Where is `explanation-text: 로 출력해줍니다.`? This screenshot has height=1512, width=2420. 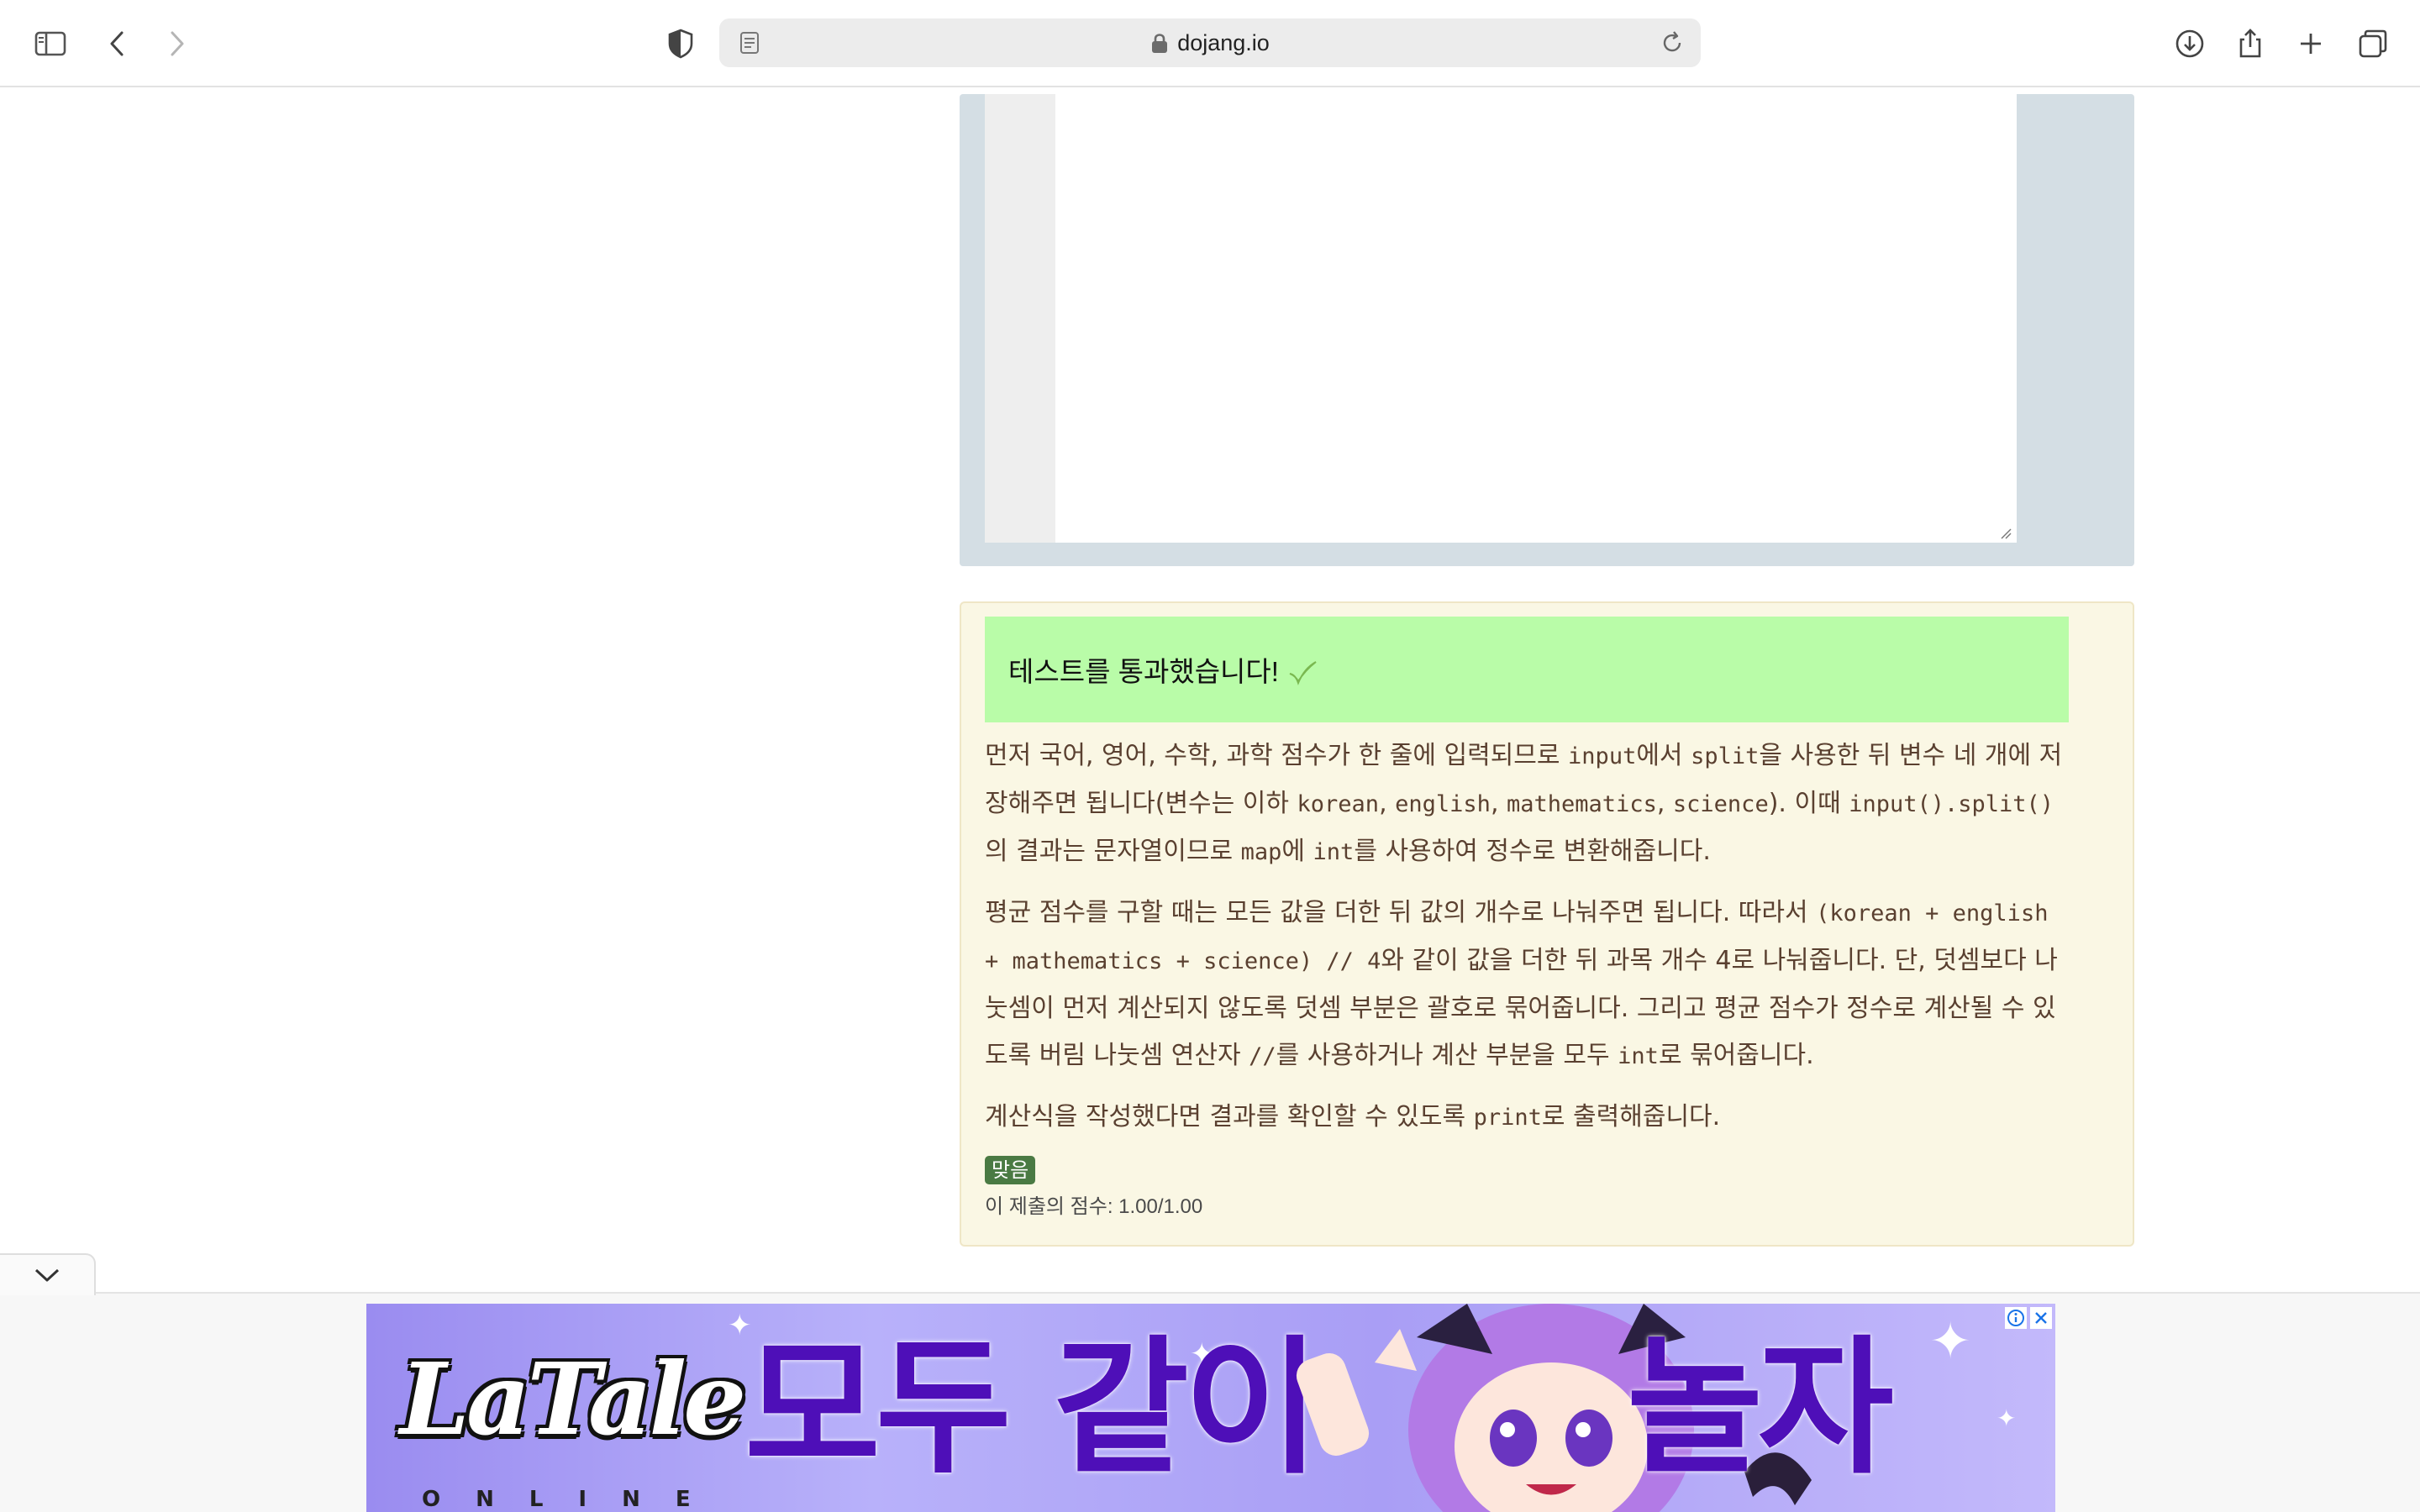 explanation-text: 로 출력해줍니다. is located at coordinates (1631, 1116).